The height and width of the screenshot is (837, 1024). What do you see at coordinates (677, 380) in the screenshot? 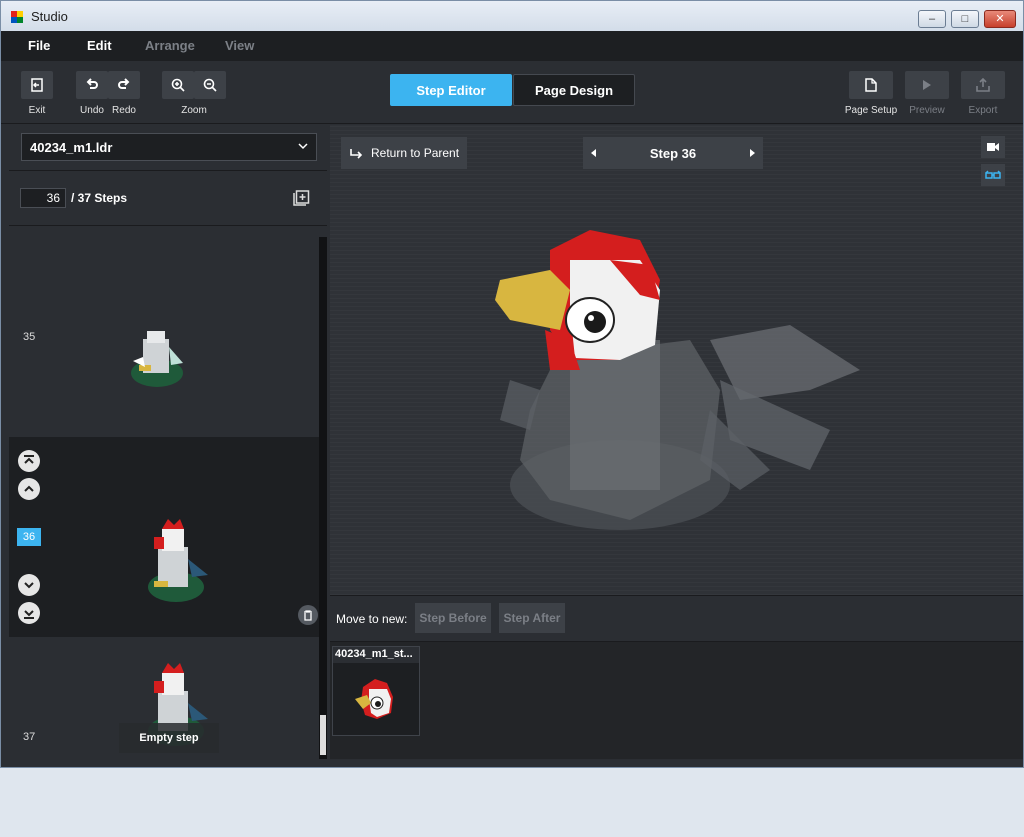
I see `chicken-model-render` at bounding box center [677, 380].